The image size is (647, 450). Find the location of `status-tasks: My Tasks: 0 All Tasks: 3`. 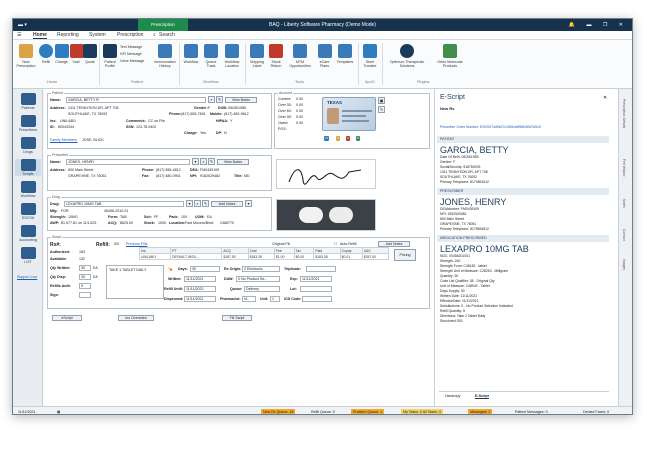

status-tasks: My Tasks: 0 All Tasks: 3 is located at coordinates (422, 411).